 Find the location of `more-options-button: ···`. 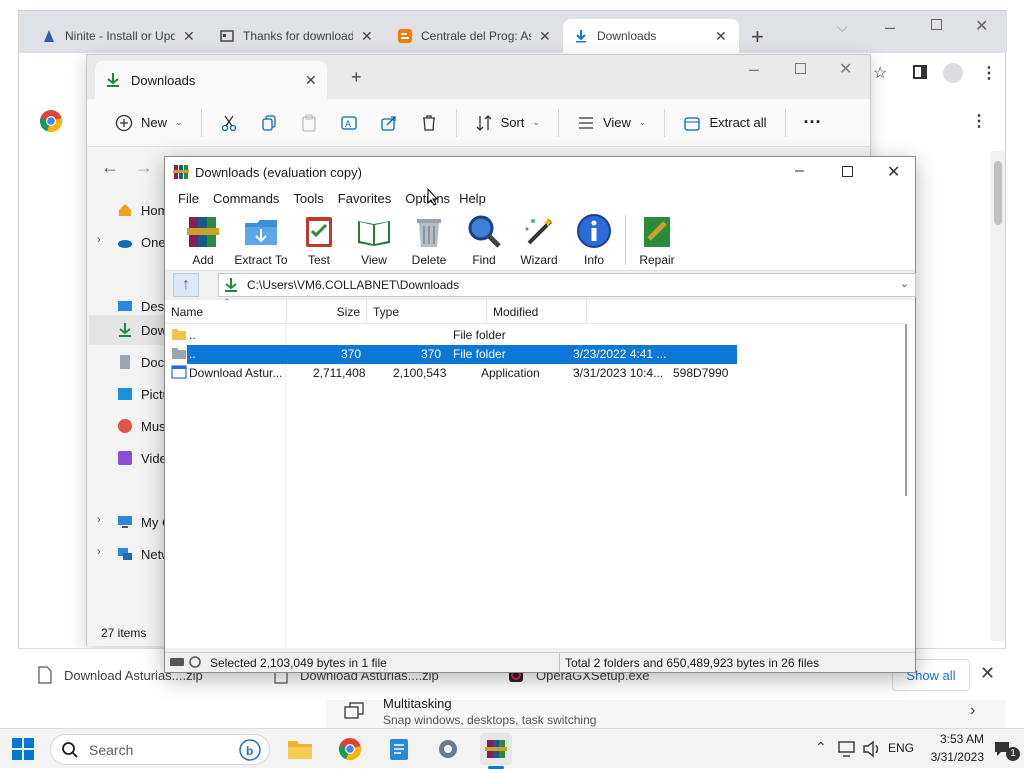

more-options-button: ··· is located at coordinates (813, 123).